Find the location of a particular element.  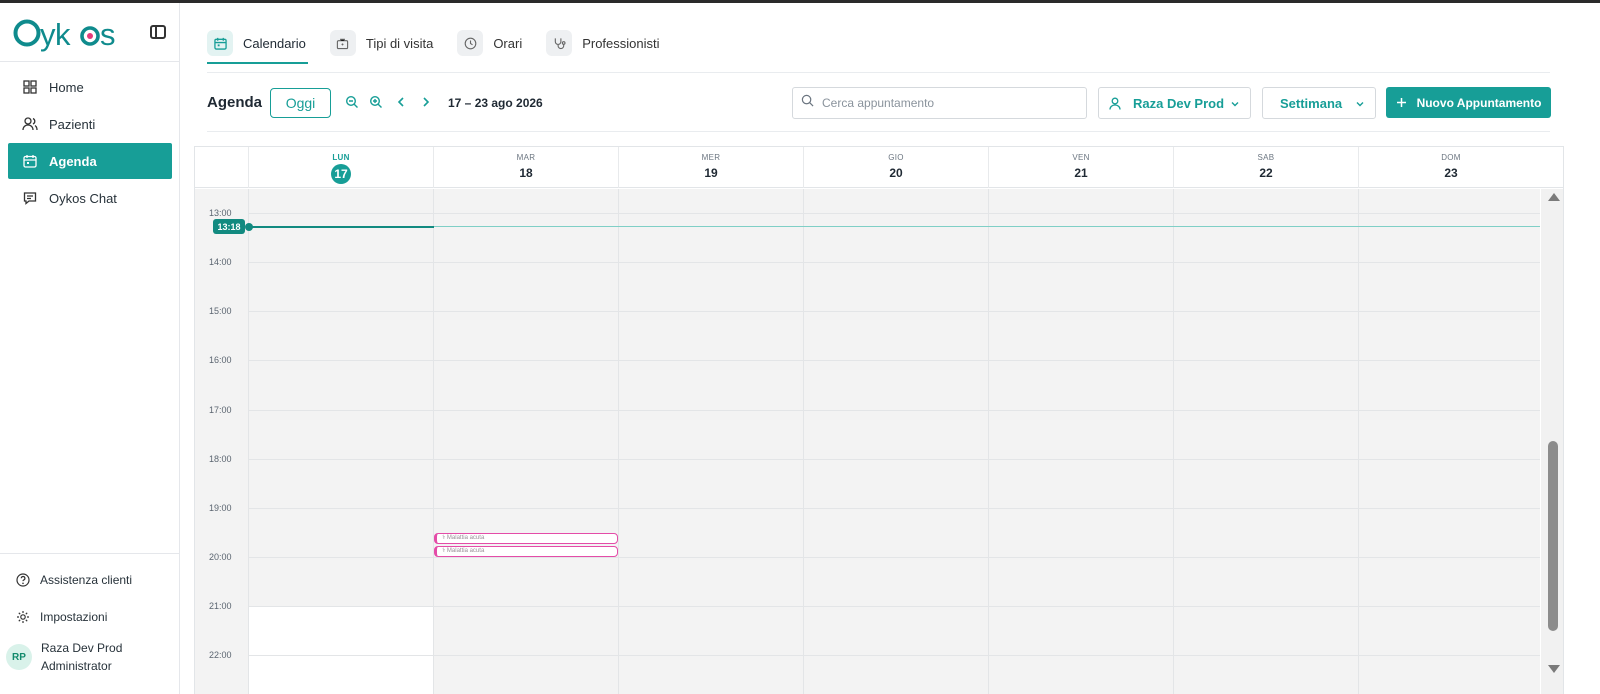

sidebar-nav: Home Pazienti Agenda Oykos Chat is located at coordinates (90, 143).